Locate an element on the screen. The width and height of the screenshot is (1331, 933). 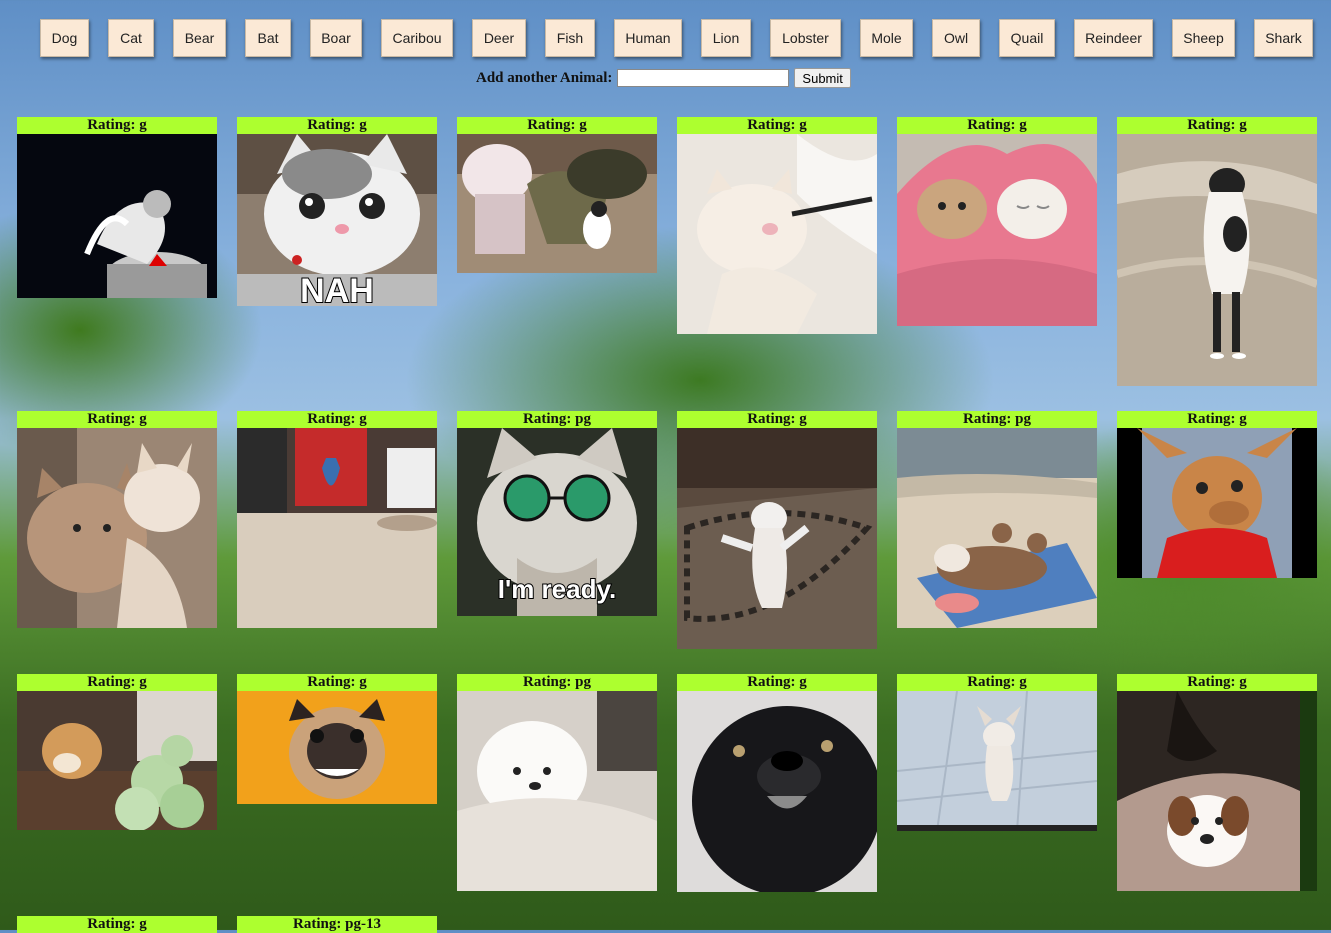
submit-button: Submit is located at coordinates (822, 78).